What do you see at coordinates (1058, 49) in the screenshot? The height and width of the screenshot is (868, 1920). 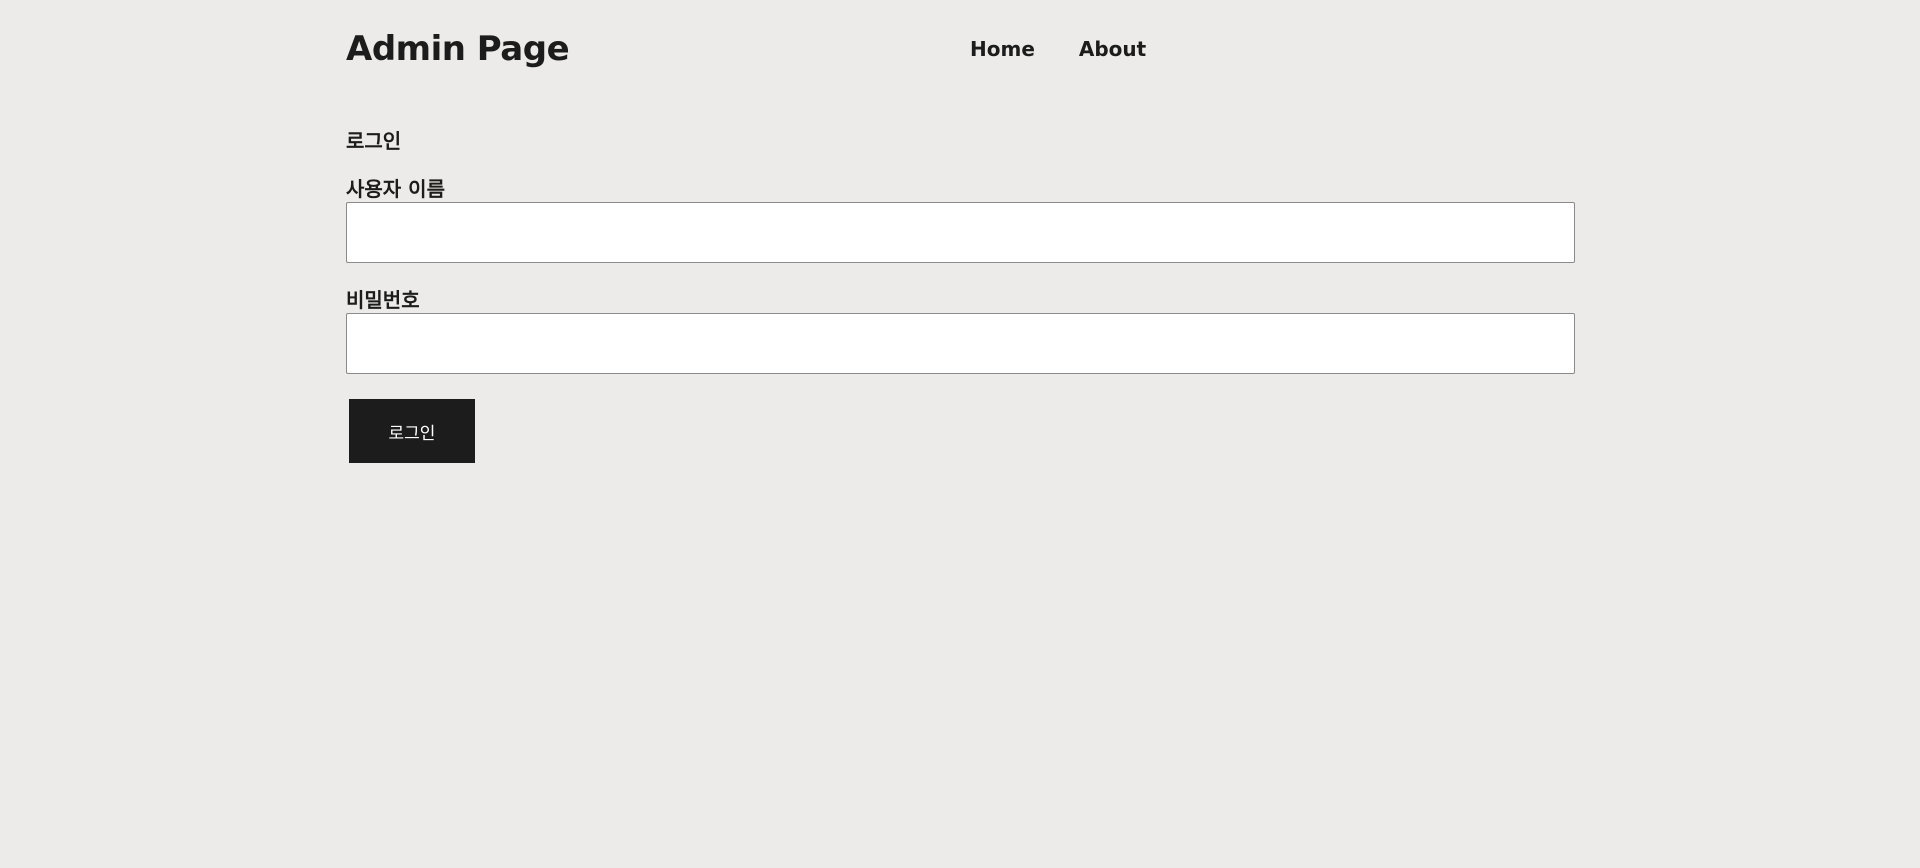 I see `main-nav: Home About` at bounding box center [1058, 49].